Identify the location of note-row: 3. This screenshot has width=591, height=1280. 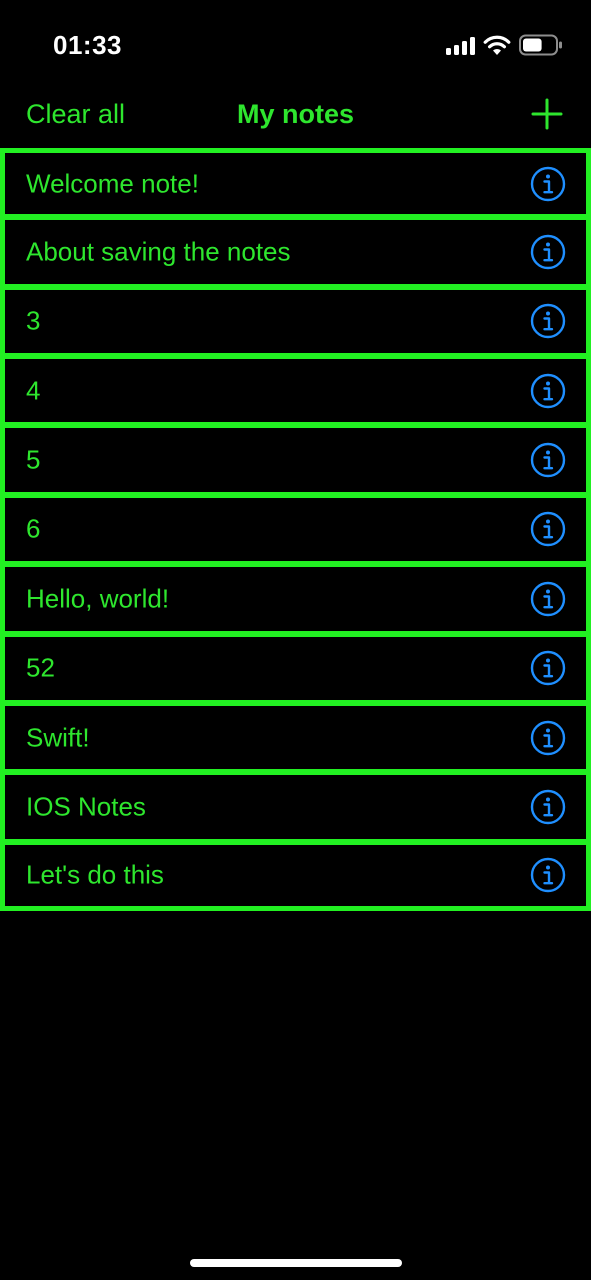
(295, 321).